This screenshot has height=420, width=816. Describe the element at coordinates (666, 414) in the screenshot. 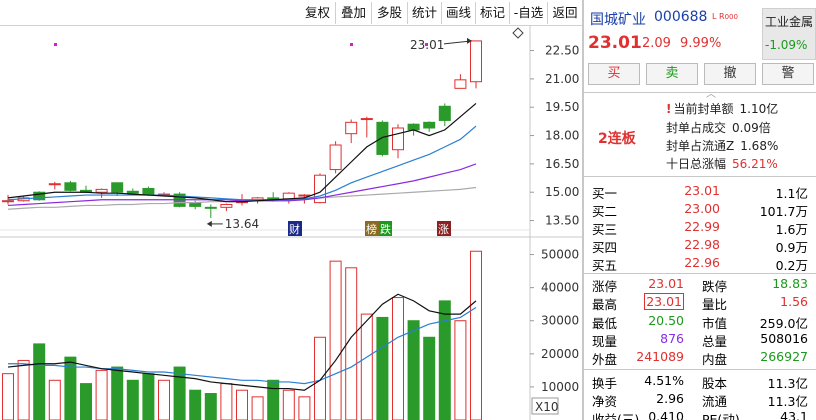

I see `stat-value: 0.410` at that location.